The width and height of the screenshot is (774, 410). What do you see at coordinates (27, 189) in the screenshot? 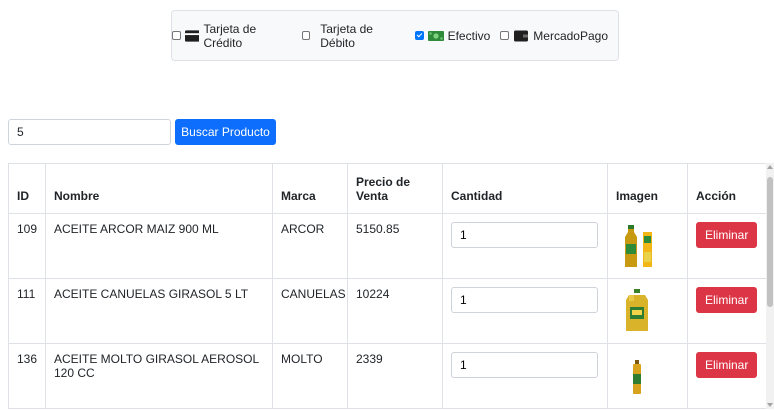
I see `header-id: ID` at bounding box center [27, 189].